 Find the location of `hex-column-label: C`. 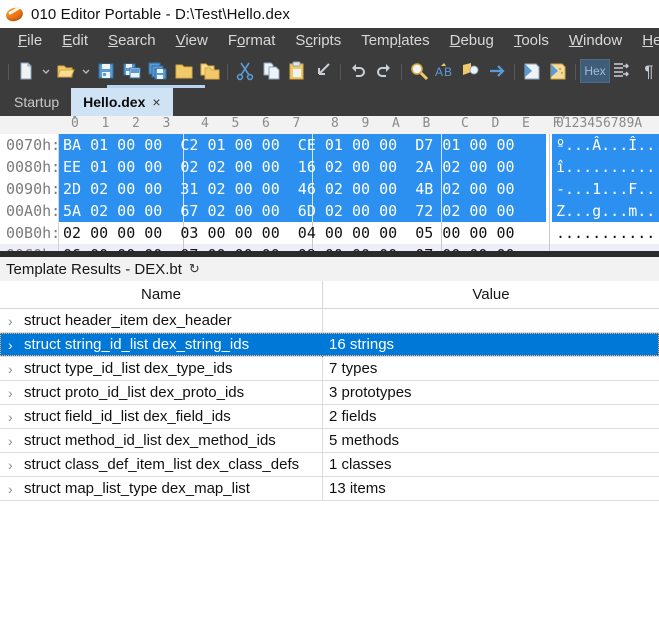

hex-column-label: C is located at coordinates (465, 123).